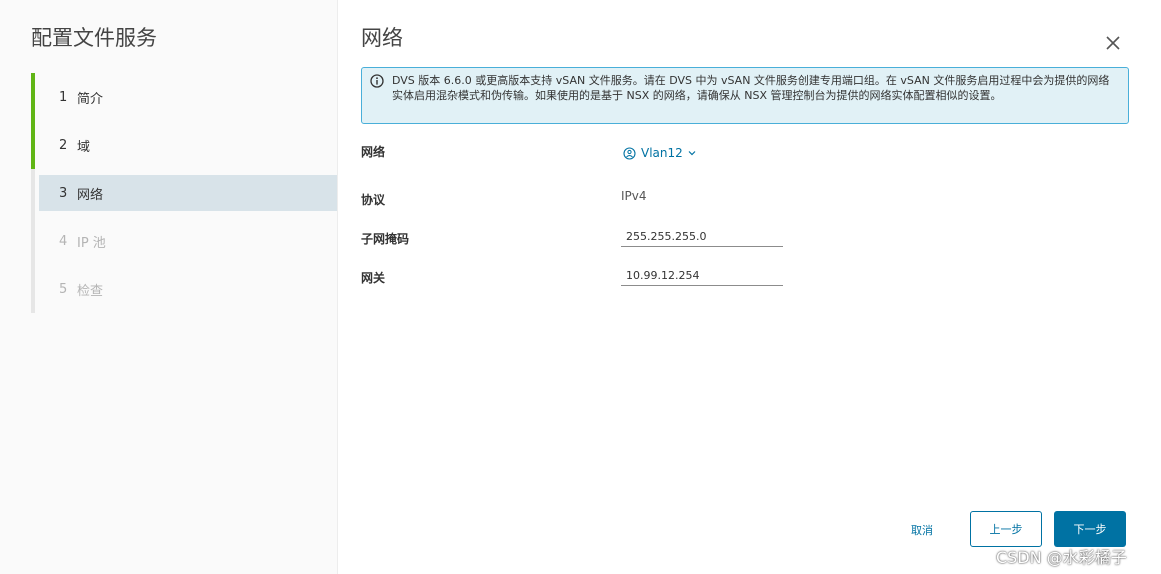  I want to click on network-value: Vlan12, so click(662, 153).